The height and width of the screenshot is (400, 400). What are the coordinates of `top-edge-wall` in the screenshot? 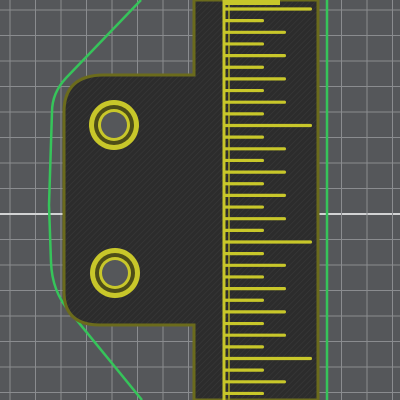 It's located at (252, 2).